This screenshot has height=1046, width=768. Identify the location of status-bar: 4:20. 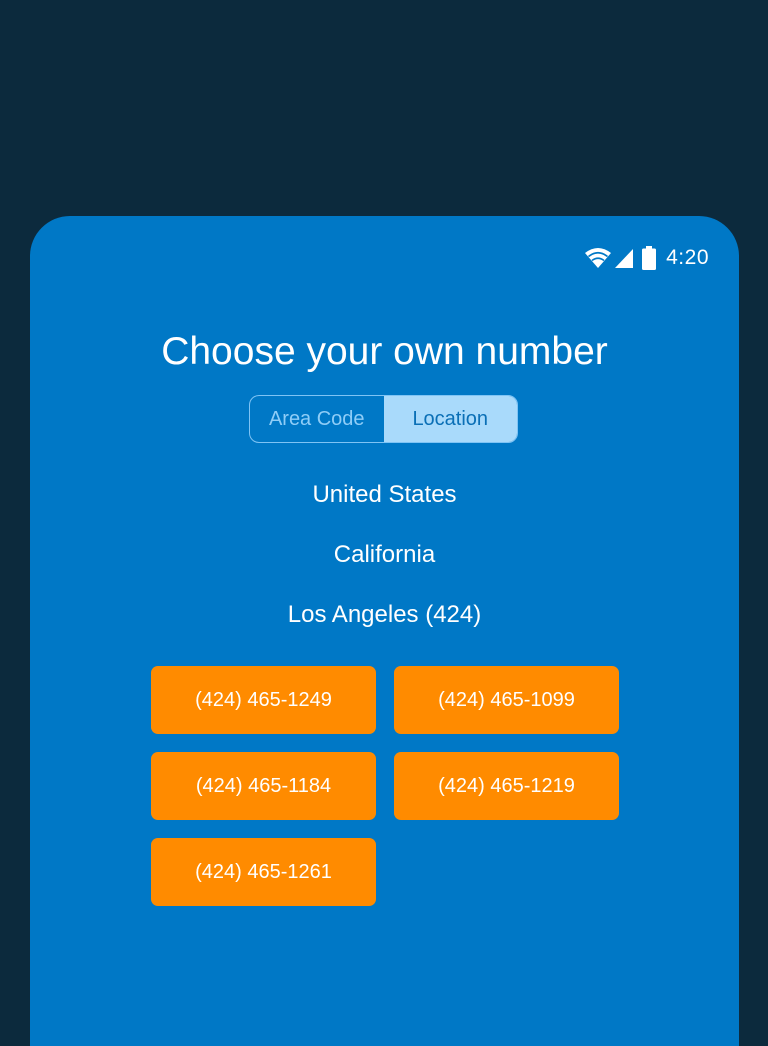
(646, 258).